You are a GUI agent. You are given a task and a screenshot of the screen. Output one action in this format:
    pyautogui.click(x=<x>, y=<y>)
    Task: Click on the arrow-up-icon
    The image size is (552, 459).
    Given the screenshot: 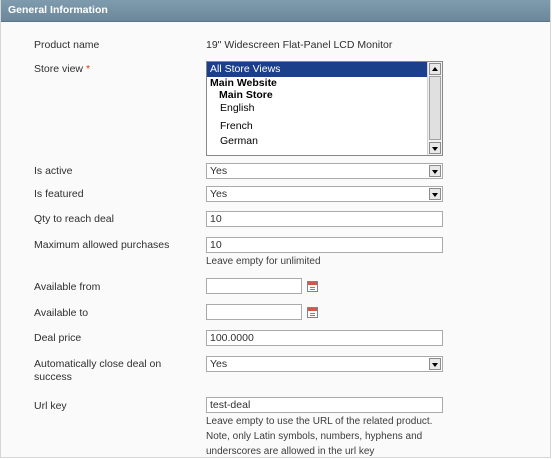 What is the action you would take?
    pyautogui.click(x=435, y=69)
    